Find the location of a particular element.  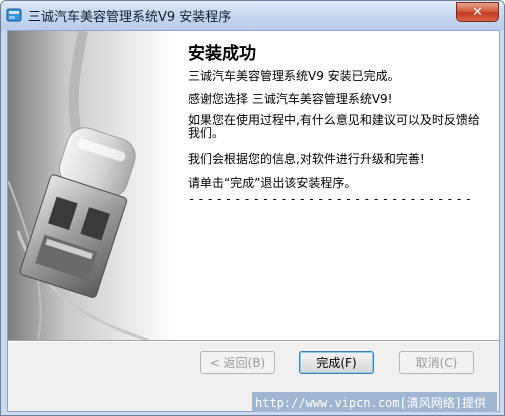

feedback-text: 如果您在使用过程中,有什么意见和建议可以及时反馈给我们。 is located at coordinates (334, 126).